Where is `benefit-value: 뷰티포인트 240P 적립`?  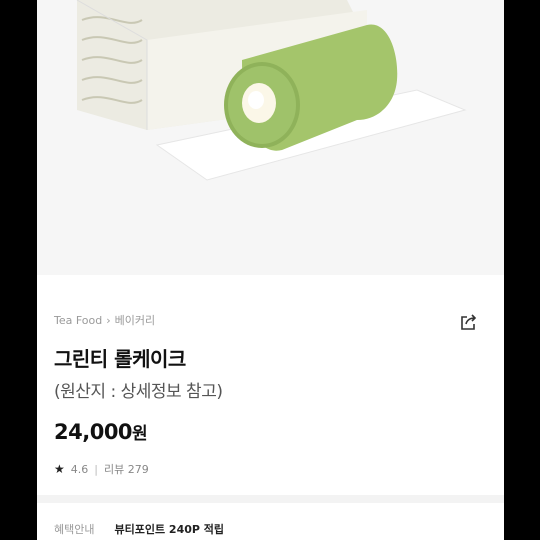
benefit-value: 뷰티포인트 240P 적립 is located at coordinates (169, 529).